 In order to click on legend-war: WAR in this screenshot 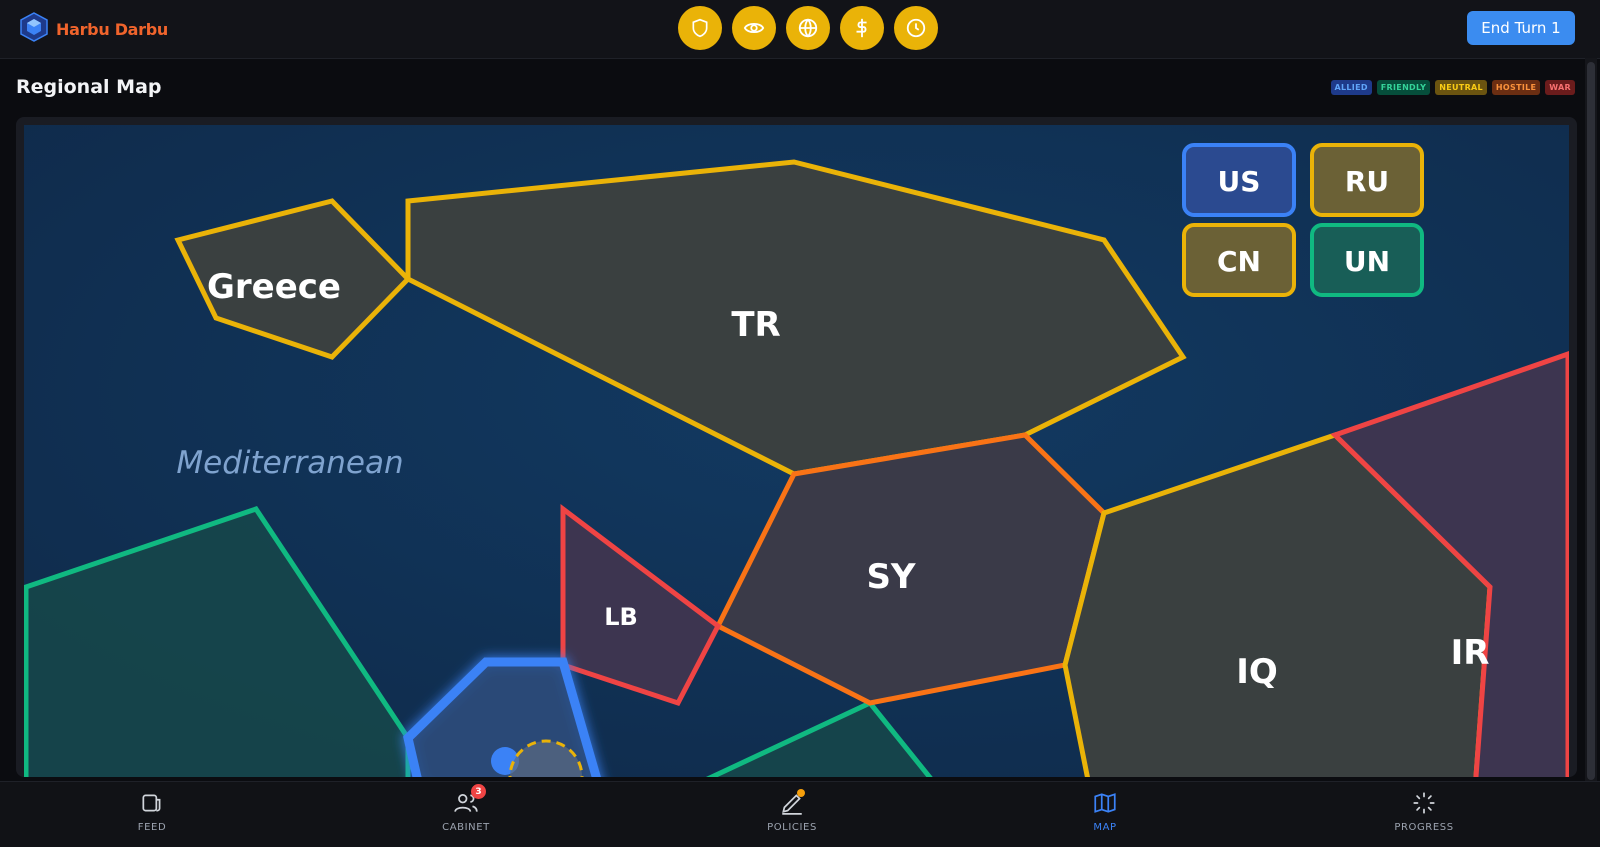, I will do `click(1560, 87)`.